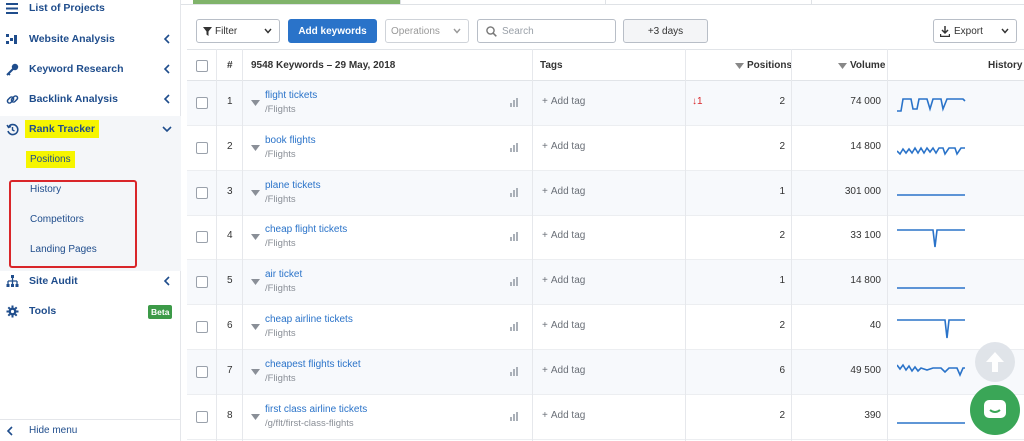 Image resolution: width=1024 pixels, height=441 pixels. What do you see at coordinates (770, 65) in the screenshot?
I see `header-positions: Positions` at bounding box center [770, 65].